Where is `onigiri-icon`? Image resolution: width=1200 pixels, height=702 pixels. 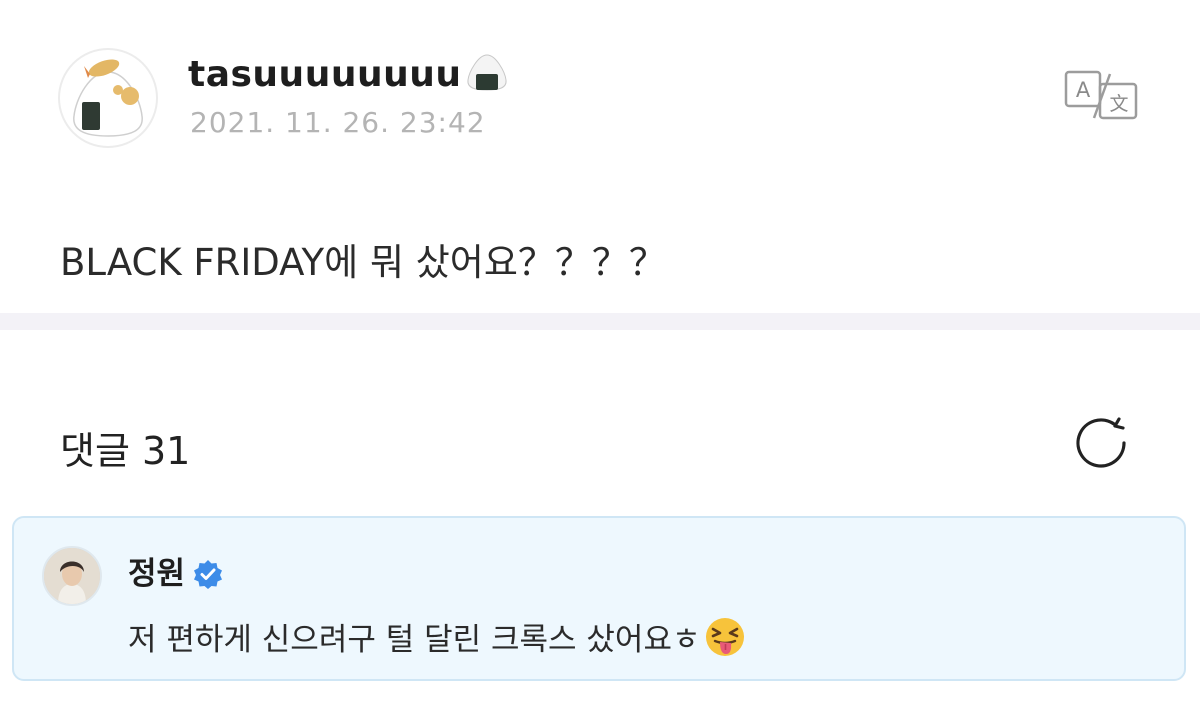
onigiri-icon is located at coordinates (487, 76).